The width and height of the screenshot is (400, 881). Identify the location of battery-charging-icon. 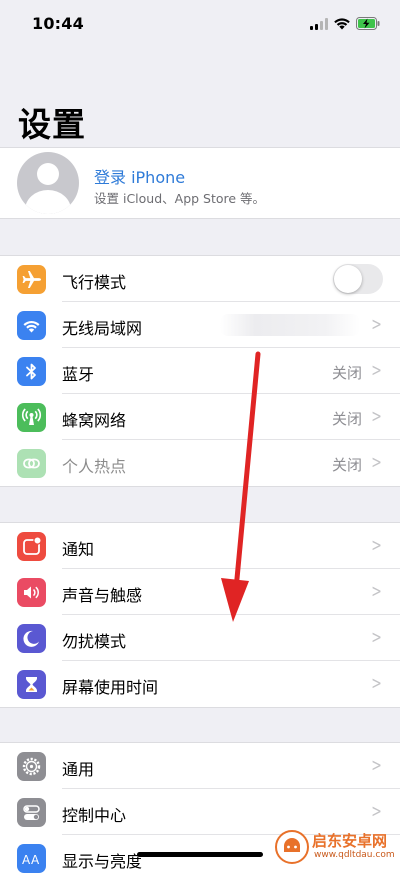
(368, 23).